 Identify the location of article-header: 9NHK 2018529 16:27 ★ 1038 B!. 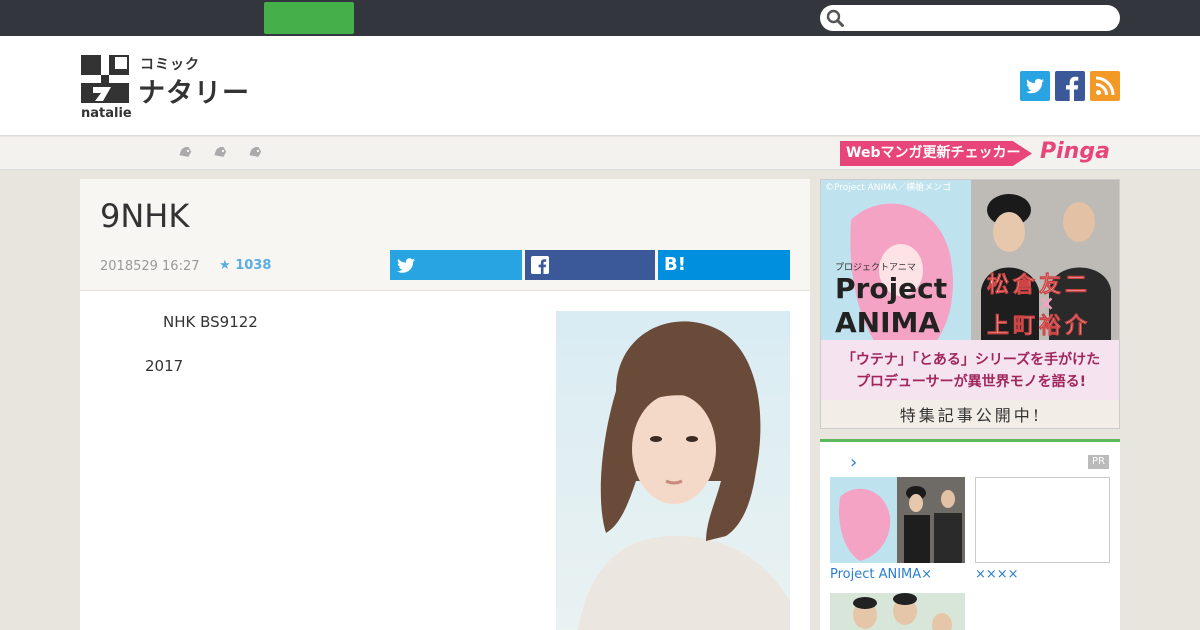
(445, 235).